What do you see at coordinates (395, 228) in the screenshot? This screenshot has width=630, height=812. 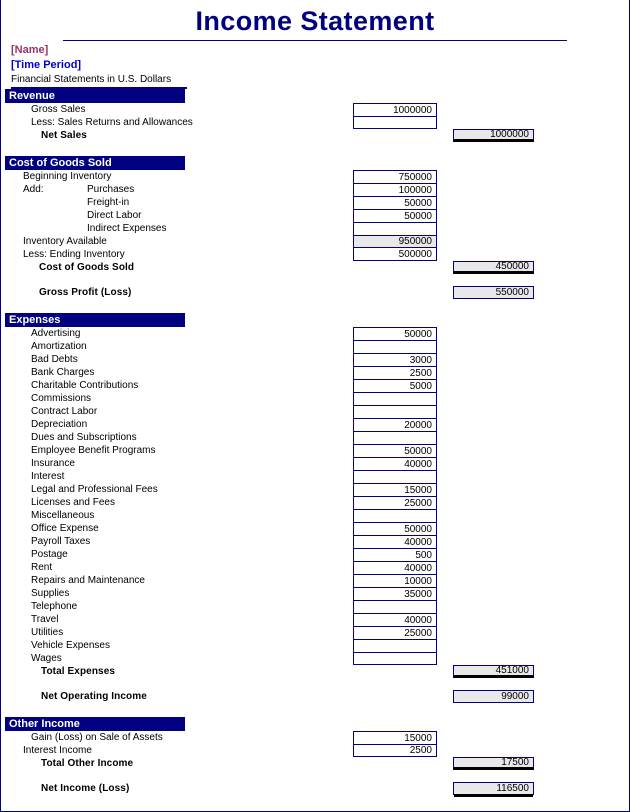 I see `value-input-indirect-expenses` at bounding box center [395, 228].